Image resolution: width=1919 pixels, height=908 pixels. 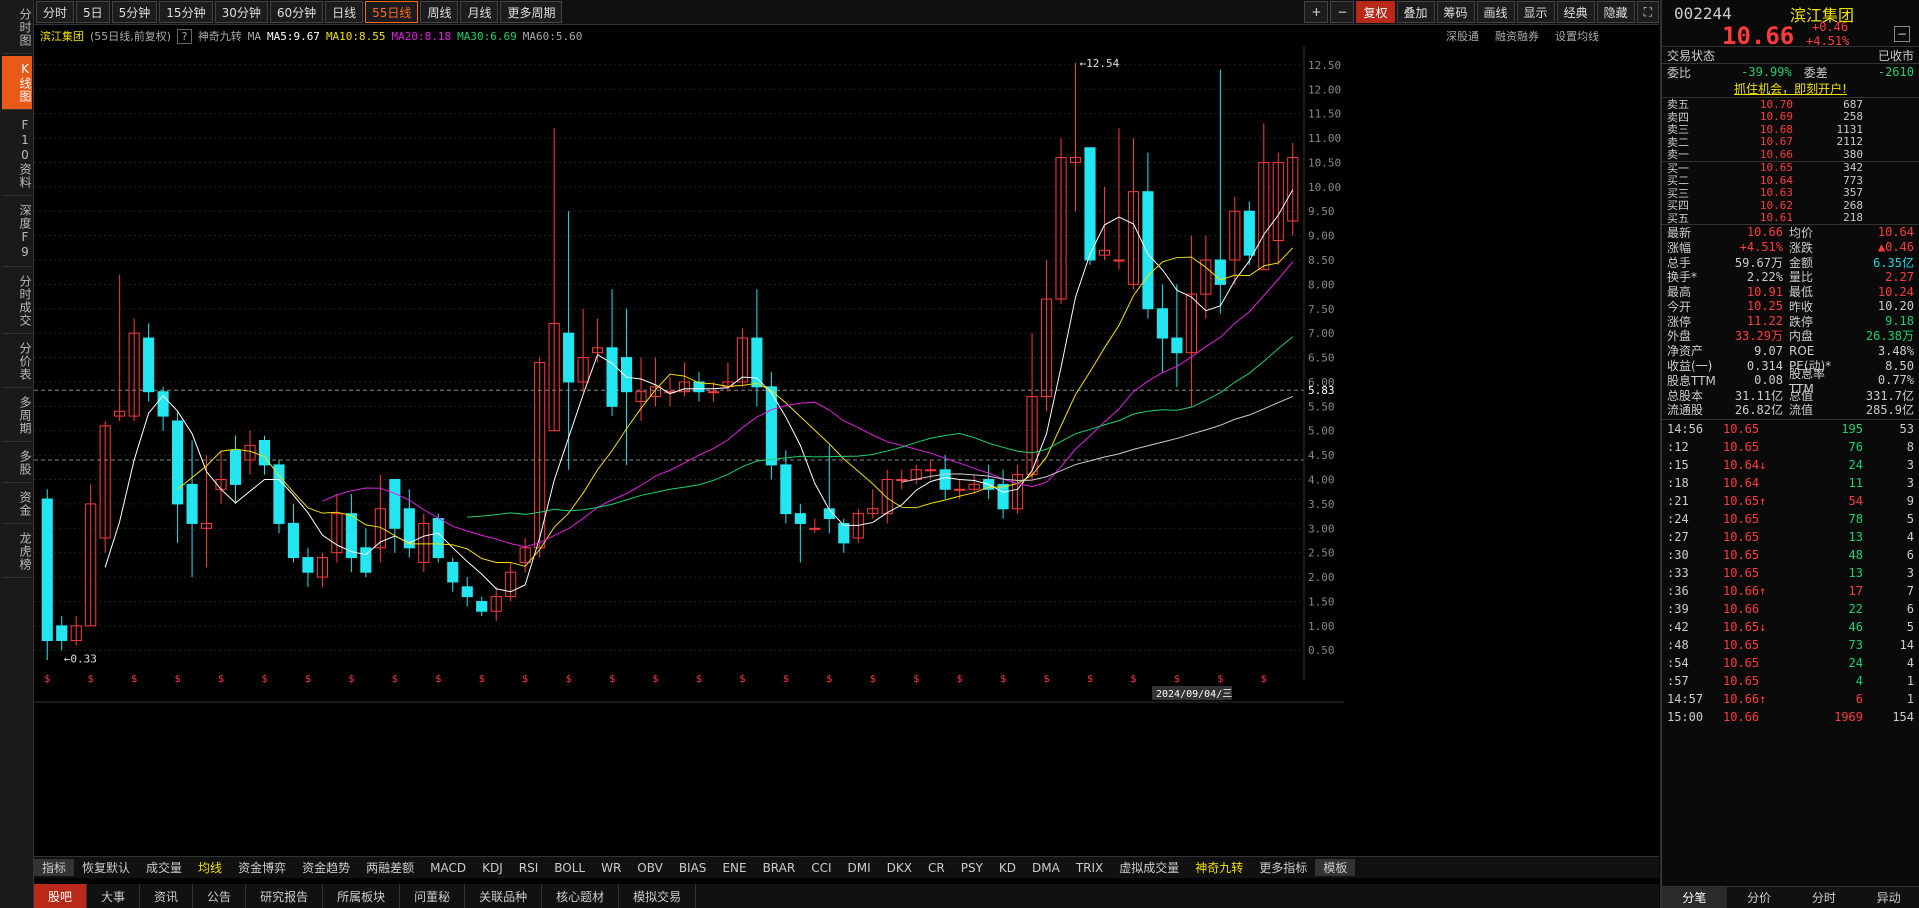 What do you see at coordinates (1089, 868) in the screenshot?
I see `indicator-23: TRIX` at bounding box center [1089, 868].